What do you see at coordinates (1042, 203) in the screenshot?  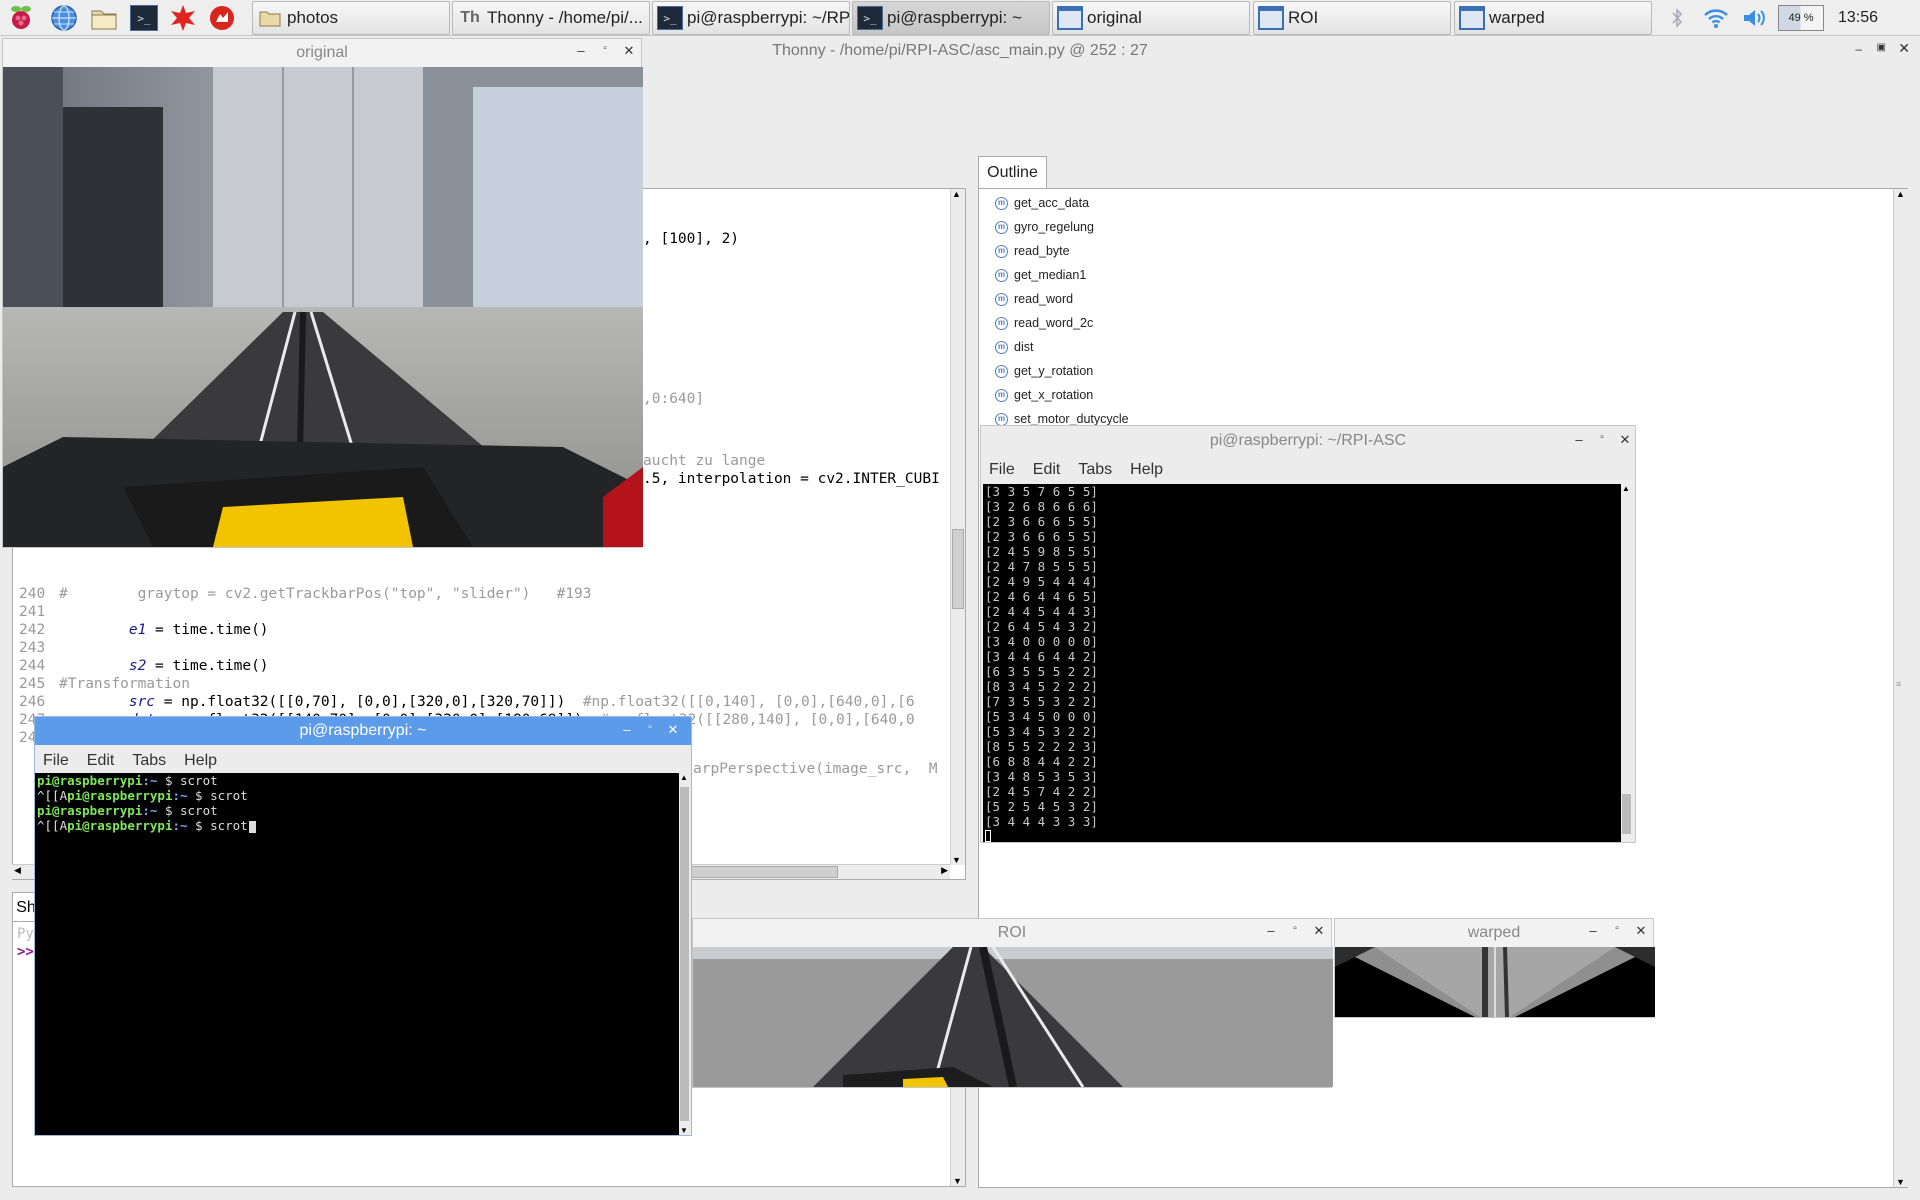 I see `outline-item: m get_acc_data` at bounding box center [1042, 203].